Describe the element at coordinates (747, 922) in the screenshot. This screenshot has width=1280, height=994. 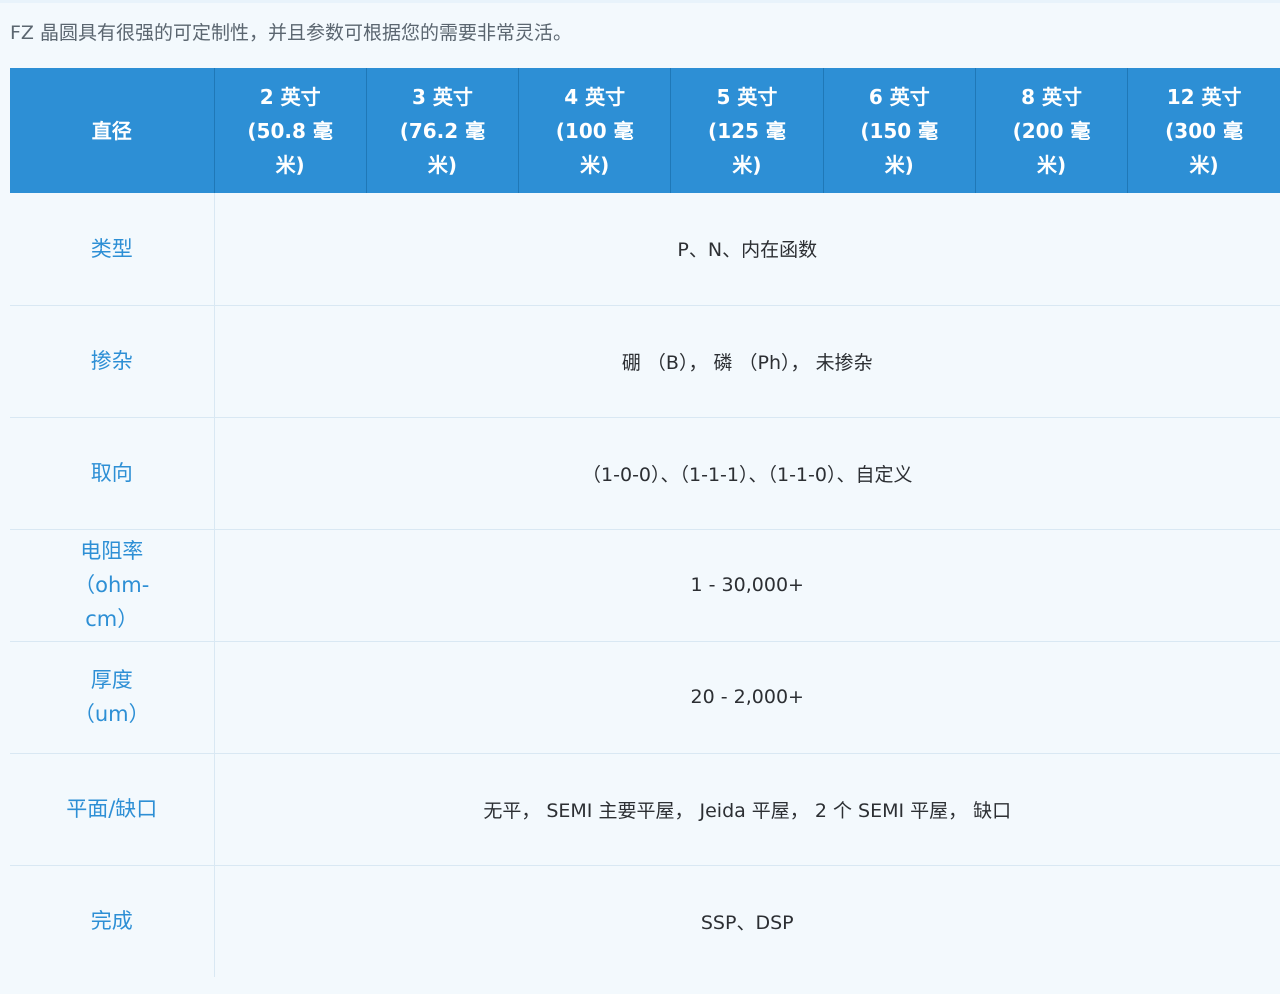
I see `row-value: SSP、DSP` at that location.